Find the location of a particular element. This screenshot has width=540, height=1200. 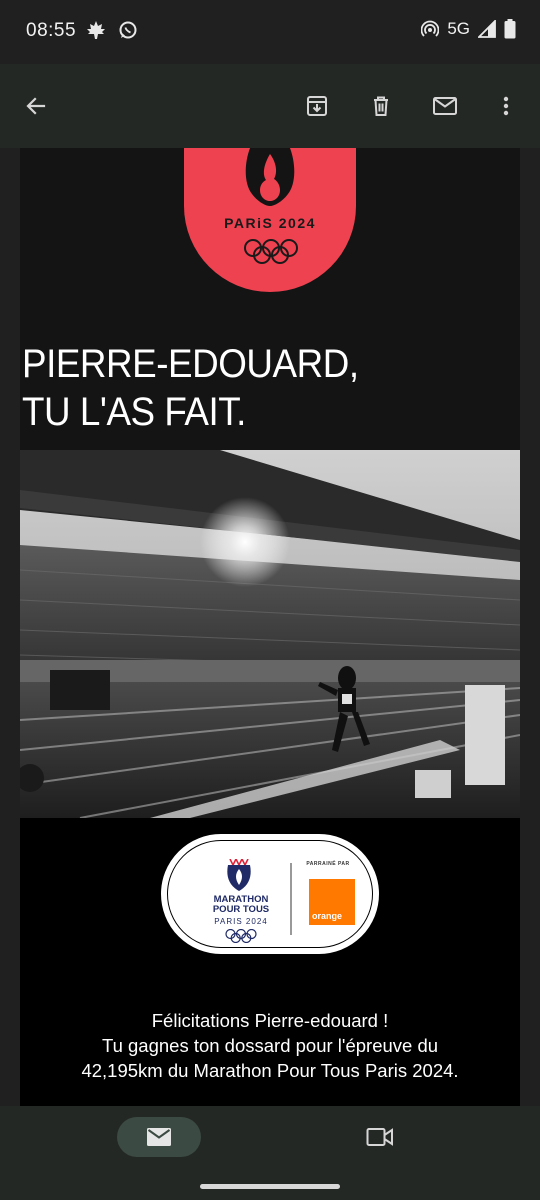

whatsapp-icon is located at coordinates (128, 30).